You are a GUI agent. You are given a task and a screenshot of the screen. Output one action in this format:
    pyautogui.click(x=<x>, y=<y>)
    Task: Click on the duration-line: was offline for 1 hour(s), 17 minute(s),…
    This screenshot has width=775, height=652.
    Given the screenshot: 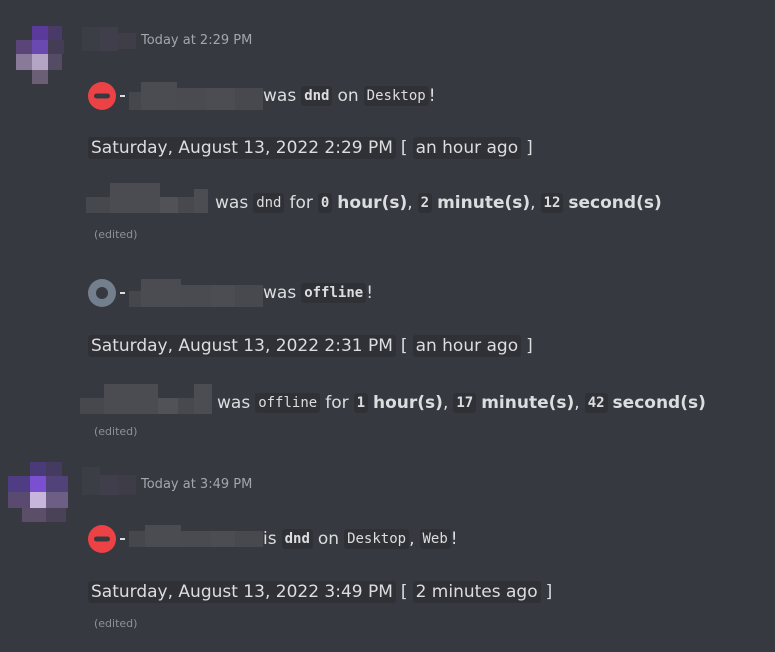 What is the action you would take?
    pyautogui.click(x=393, y=403)
    